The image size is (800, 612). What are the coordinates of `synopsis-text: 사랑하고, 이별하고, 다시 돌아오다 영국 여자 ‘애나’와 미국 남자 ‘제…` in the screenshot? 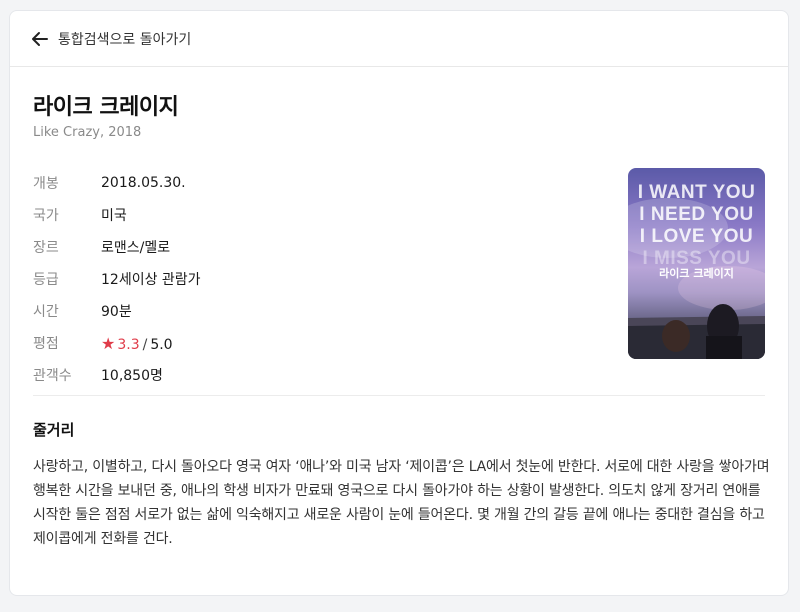 It's located at (401, 503).